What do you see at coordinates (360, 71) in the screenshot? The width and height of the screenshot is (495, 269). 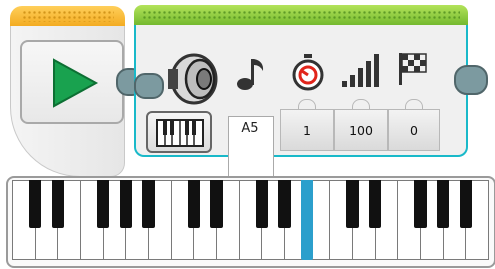 I see `volume-icon` at bounding box center [360, 71].